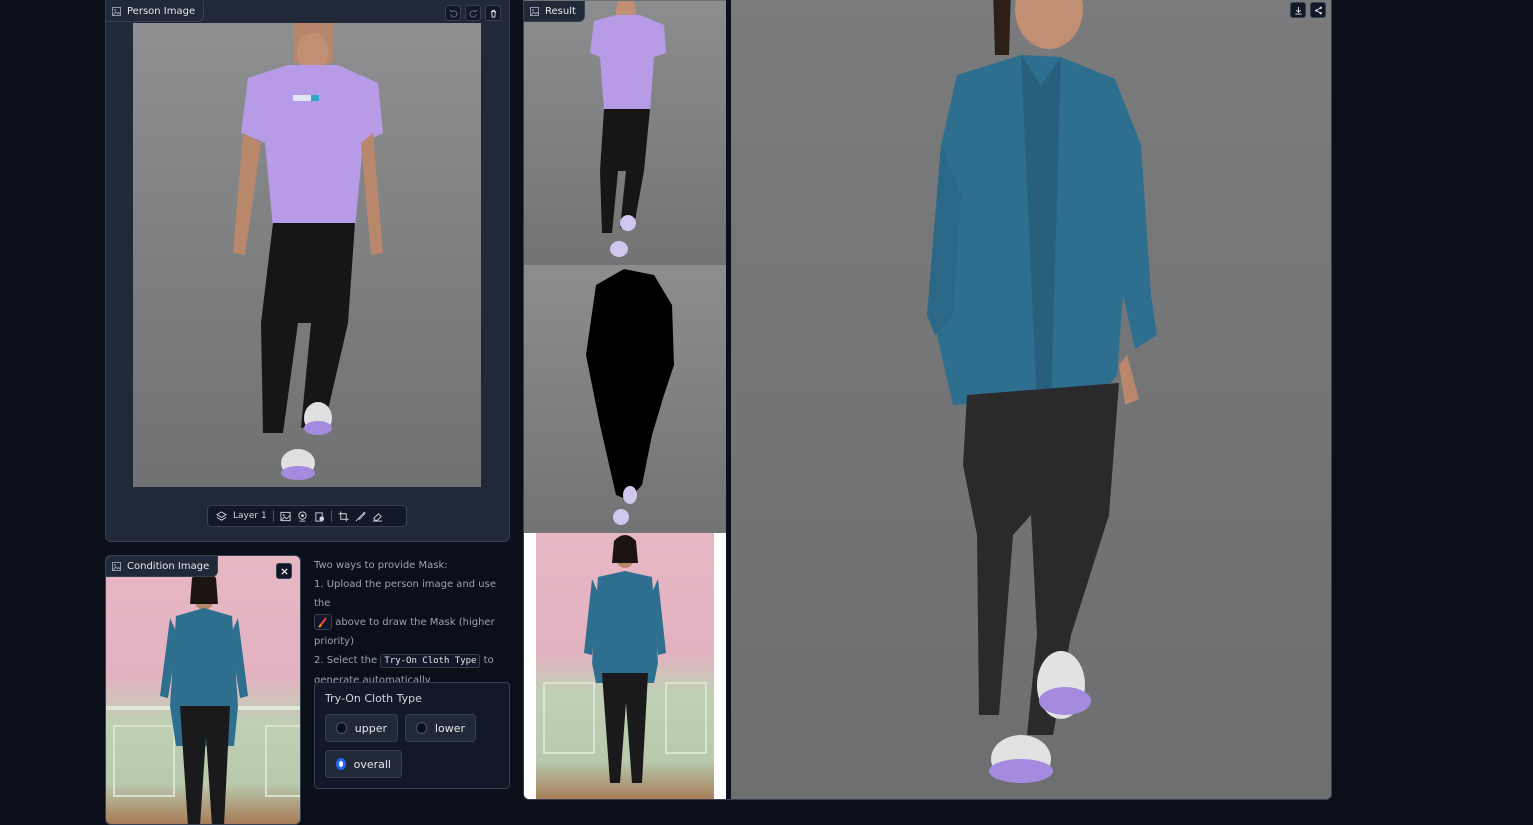  I want to click on radio-lower: lower, so click(440, 728).